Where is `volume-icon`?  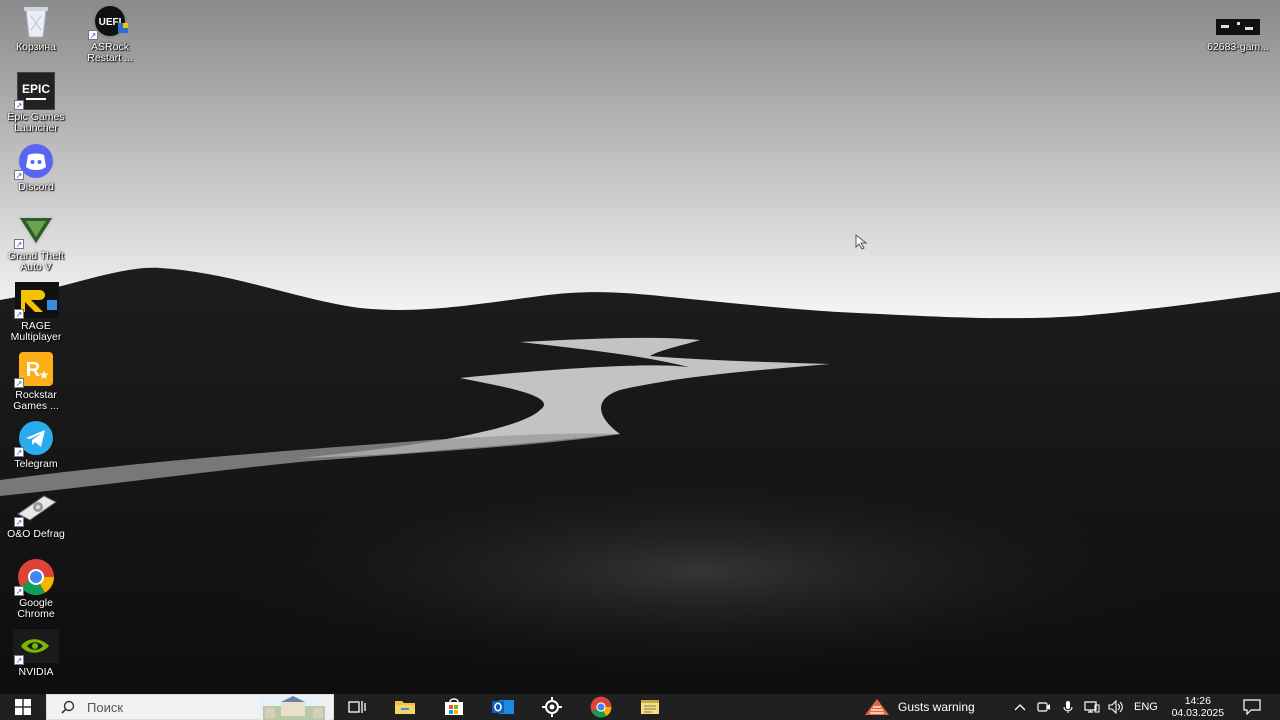 volume-icon is located at coordinates (1115, 707).